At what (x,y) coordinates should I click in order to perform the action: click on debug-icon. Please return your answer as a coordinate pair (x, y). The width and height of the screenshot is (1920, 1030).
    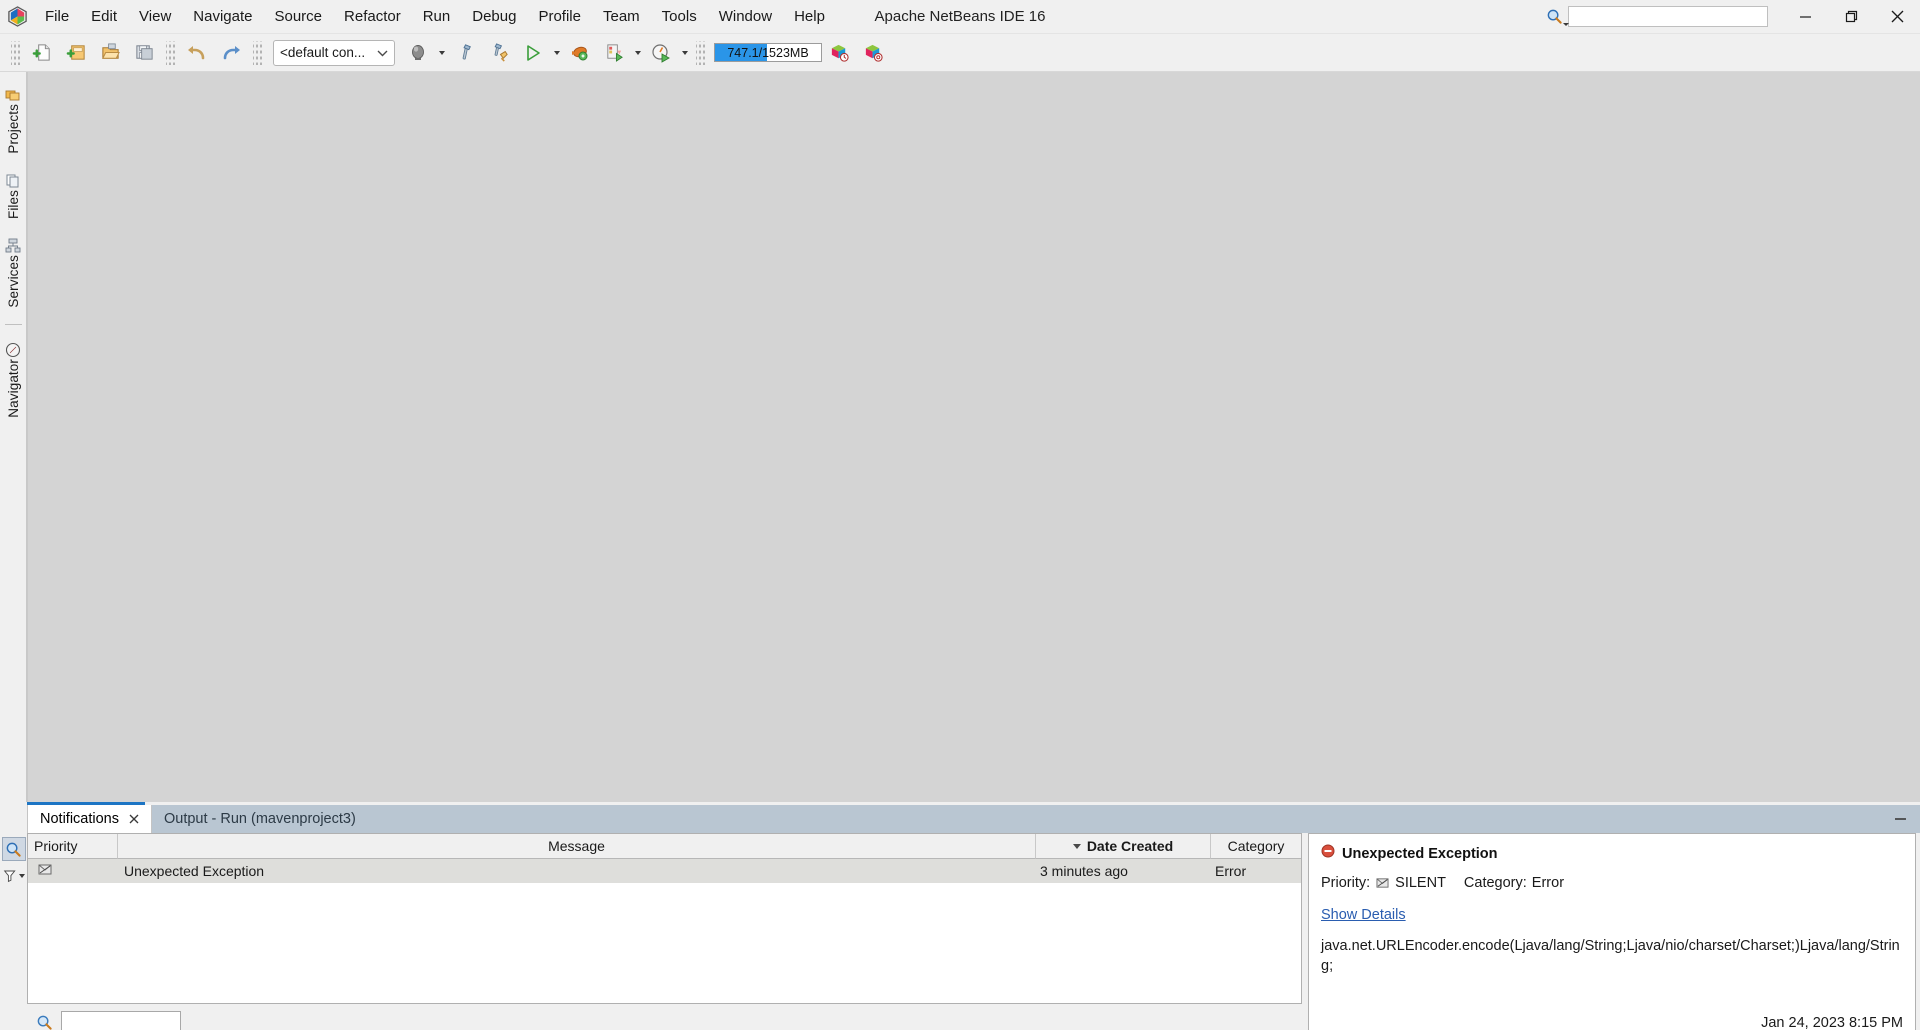
    Looking at the image, I should click on (580, 53).